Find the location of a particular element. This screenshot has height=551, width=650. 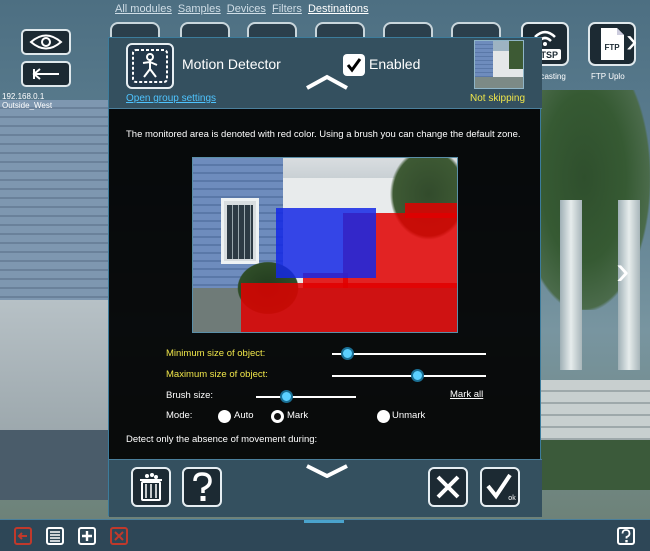

remove-button is located at coordinates (119, 536).